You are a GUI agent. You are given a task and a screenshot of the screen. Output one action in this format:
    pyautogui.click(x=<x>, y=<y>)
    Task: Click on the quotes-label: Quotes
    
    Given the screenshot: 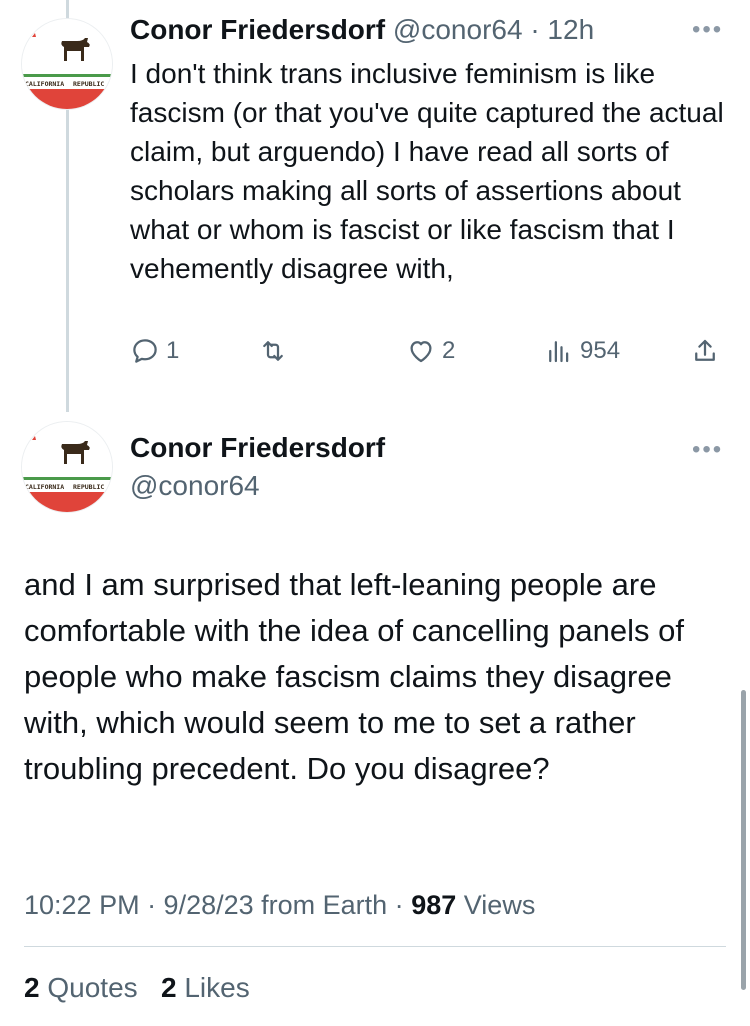 What is the action you would take?
    pyautogui.click(x=92, y=987)
    